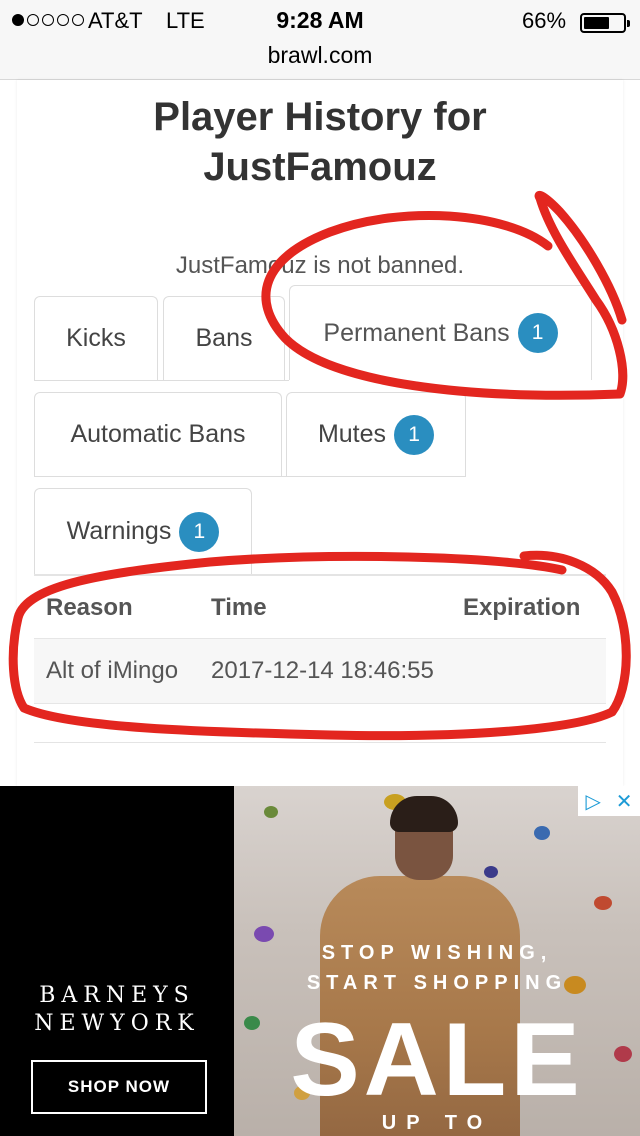  What do you see at coordinates (416, 332) in the screenshot?
I see `tab-label: Permanent Bans` at bounding box center [416, 332].